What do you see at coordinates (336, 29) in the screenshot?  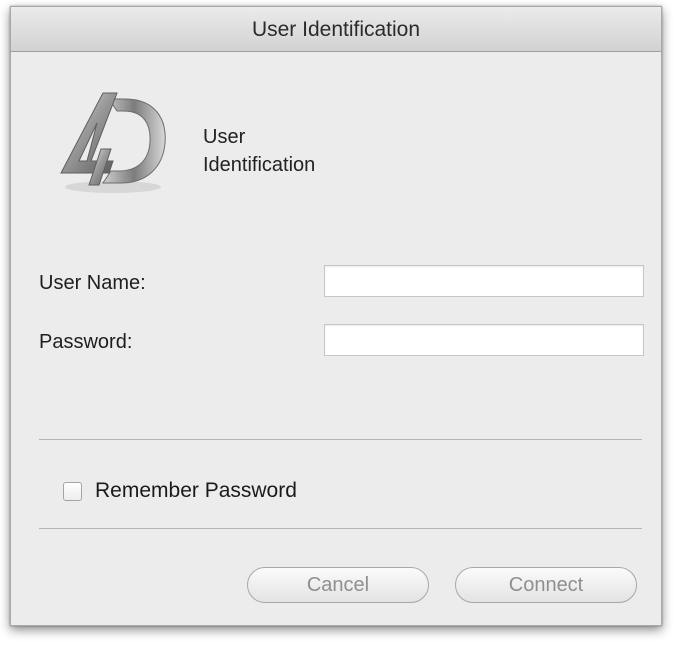 I see `window-title: User Identification` at bounding box center [336, 29].